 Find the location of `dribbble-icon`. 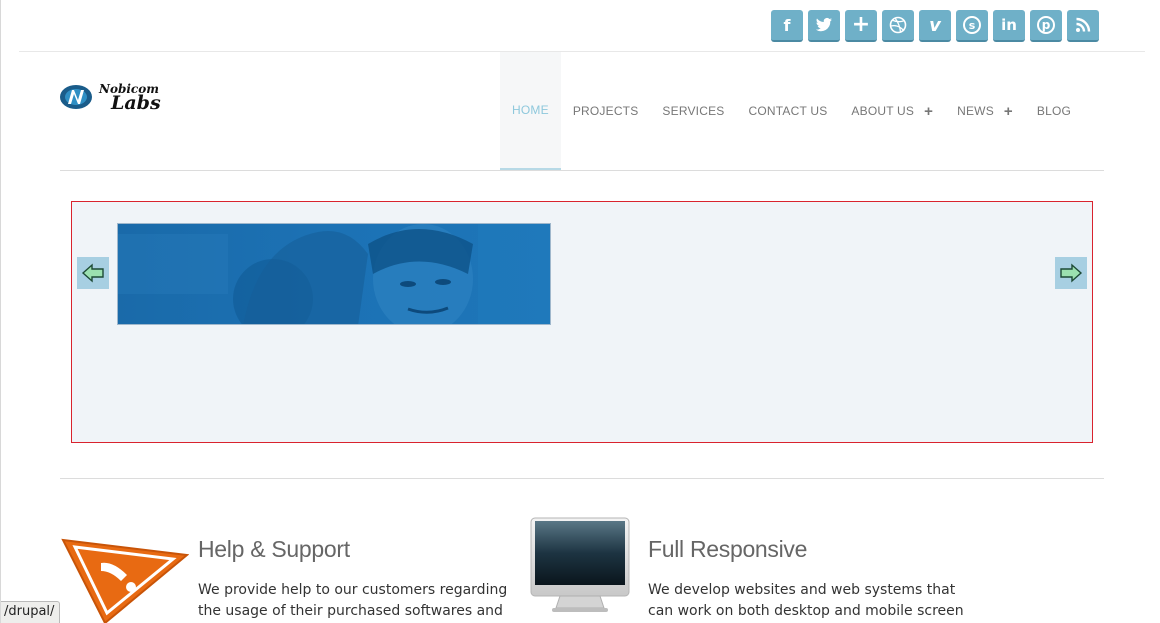

dribbble-icon is located at coordinates (898, 25).